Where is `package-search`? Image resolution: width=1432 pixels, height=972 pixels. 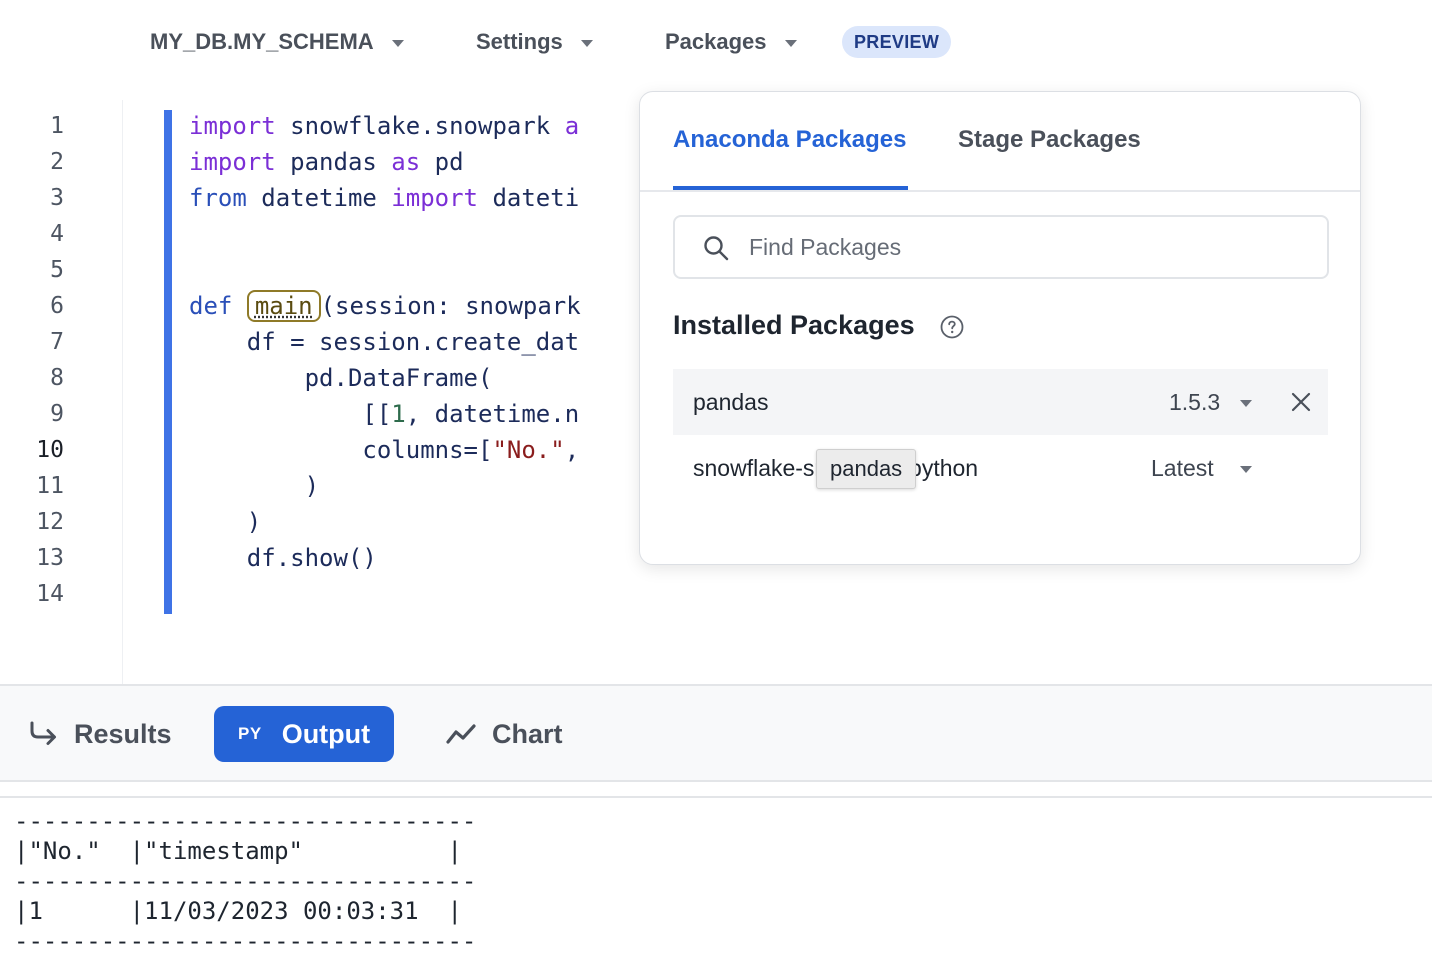
package-search is located at coordinates (1001, 247).